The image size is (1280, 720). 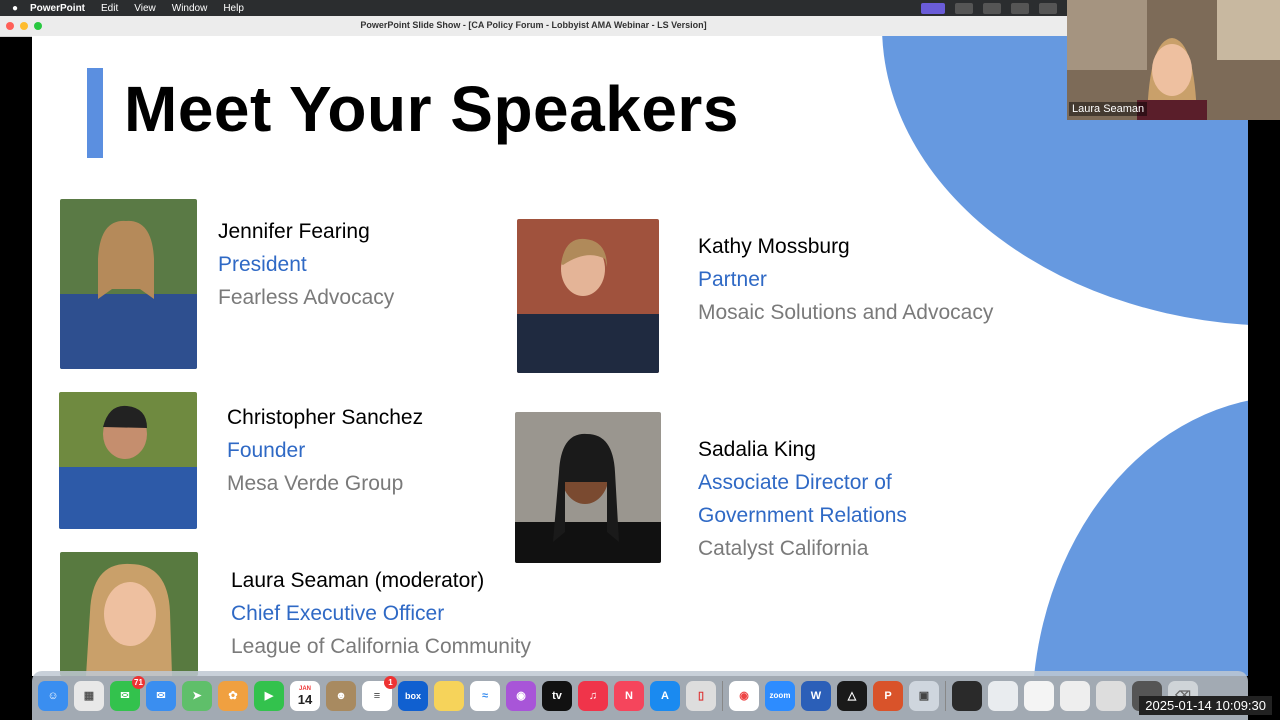 I want to click on battery-icon, so click(x=1048, y=8).